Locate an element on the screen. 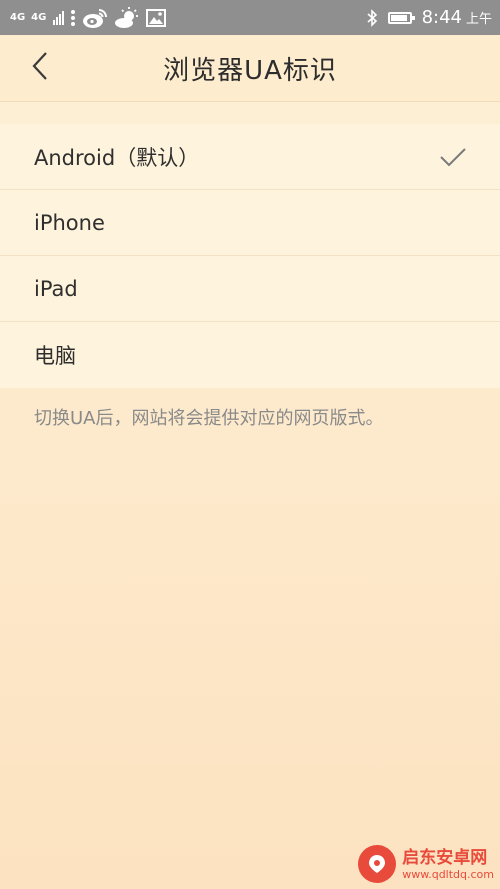 The image size is (500, 889). battery-icon is located at coordinates (401, 17).